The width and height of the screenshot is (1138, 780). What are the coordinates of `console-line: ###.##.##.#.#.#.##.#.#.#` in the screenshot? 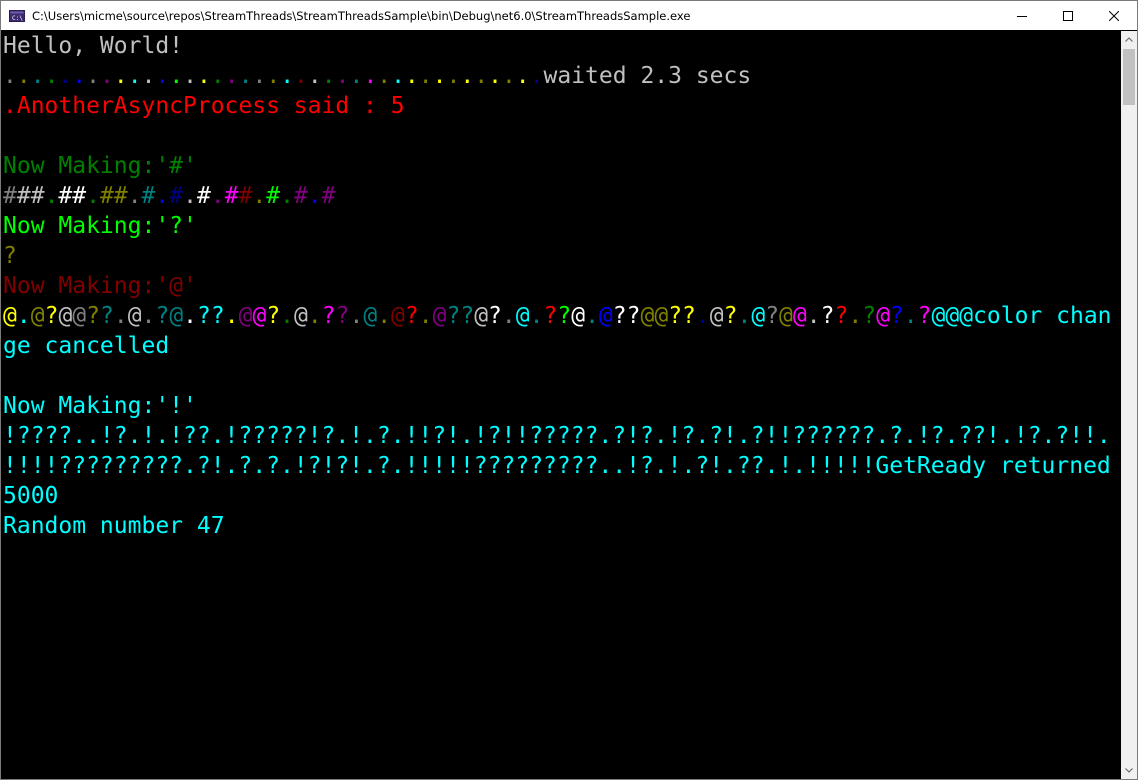 It's located at (169, 196).